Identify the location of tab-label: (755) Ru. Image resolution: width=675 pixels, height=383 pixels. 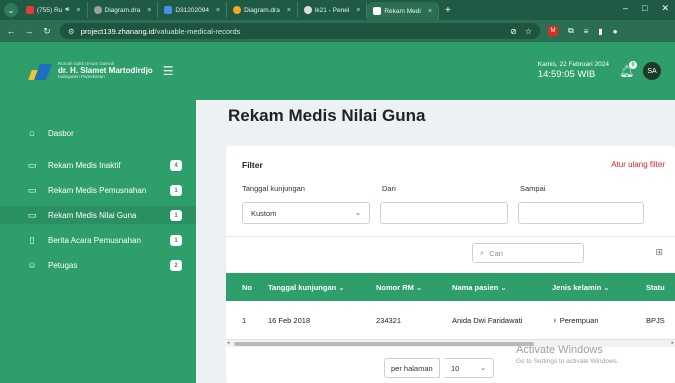
(50, 10).